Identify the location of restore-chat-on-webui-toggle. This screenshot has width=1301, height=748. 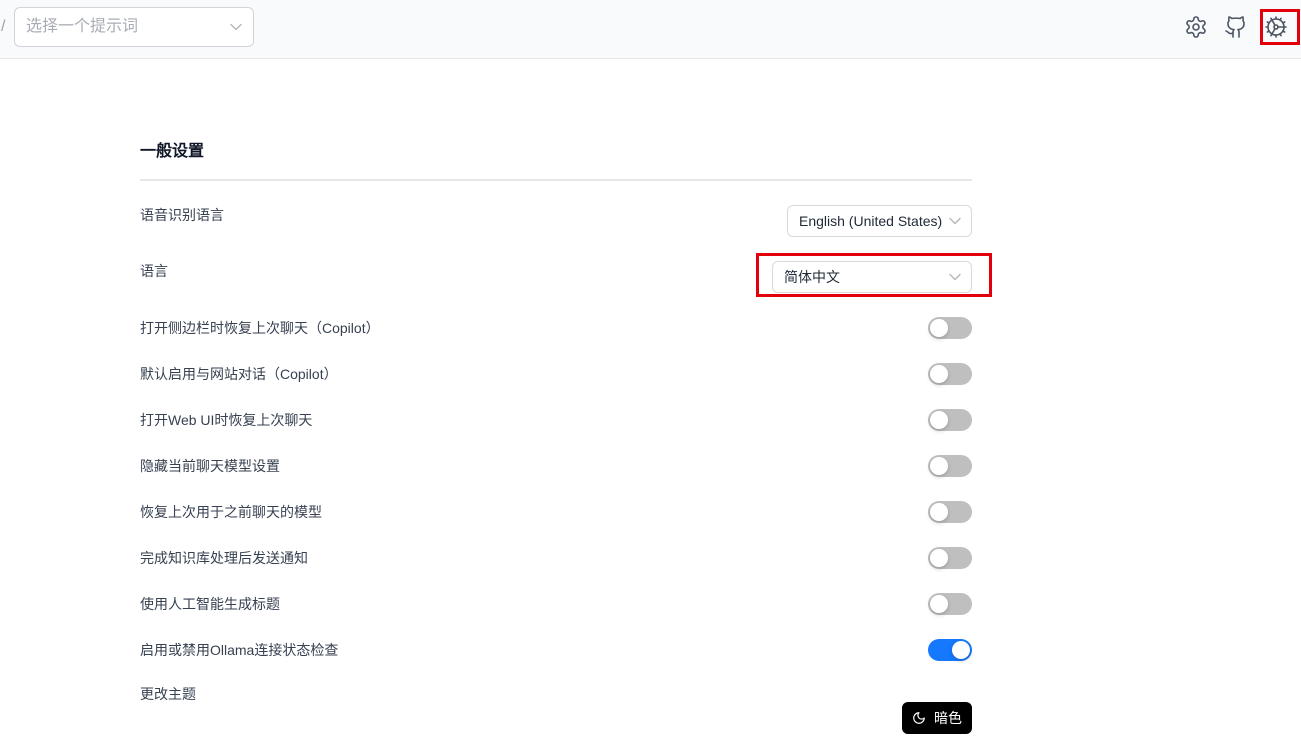
(950, 420).